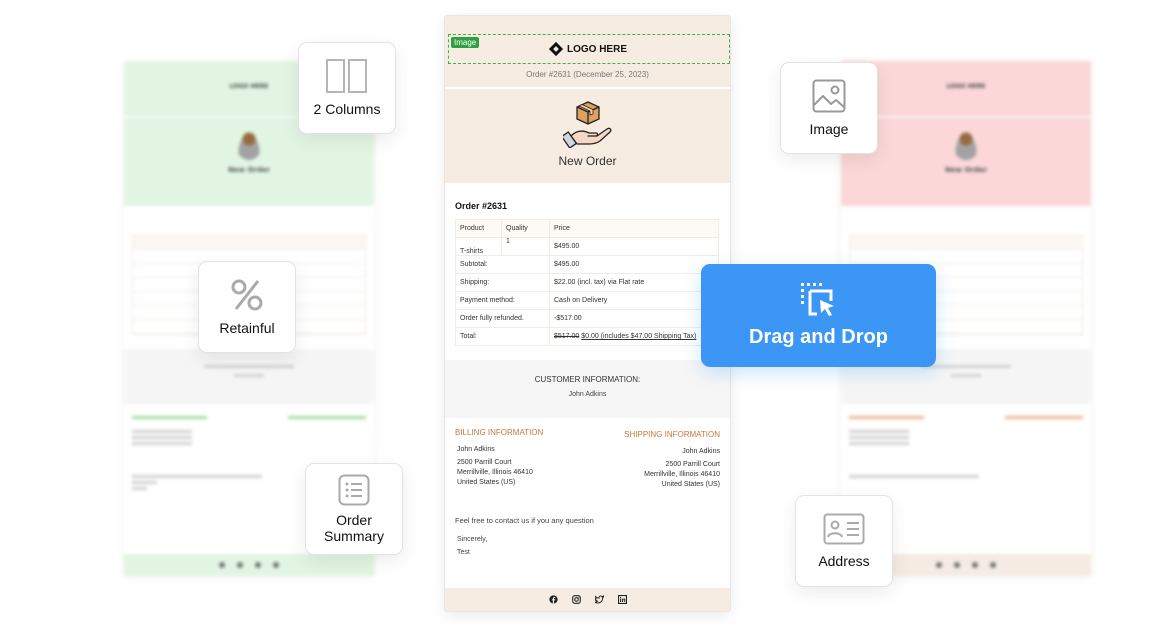 The width and height of the screenshot is (1166, 627). Describe the element at coordinates (587, 74) in the screenshot. I see `order-date: Order #2631 (December 25, 2023)` at that location.